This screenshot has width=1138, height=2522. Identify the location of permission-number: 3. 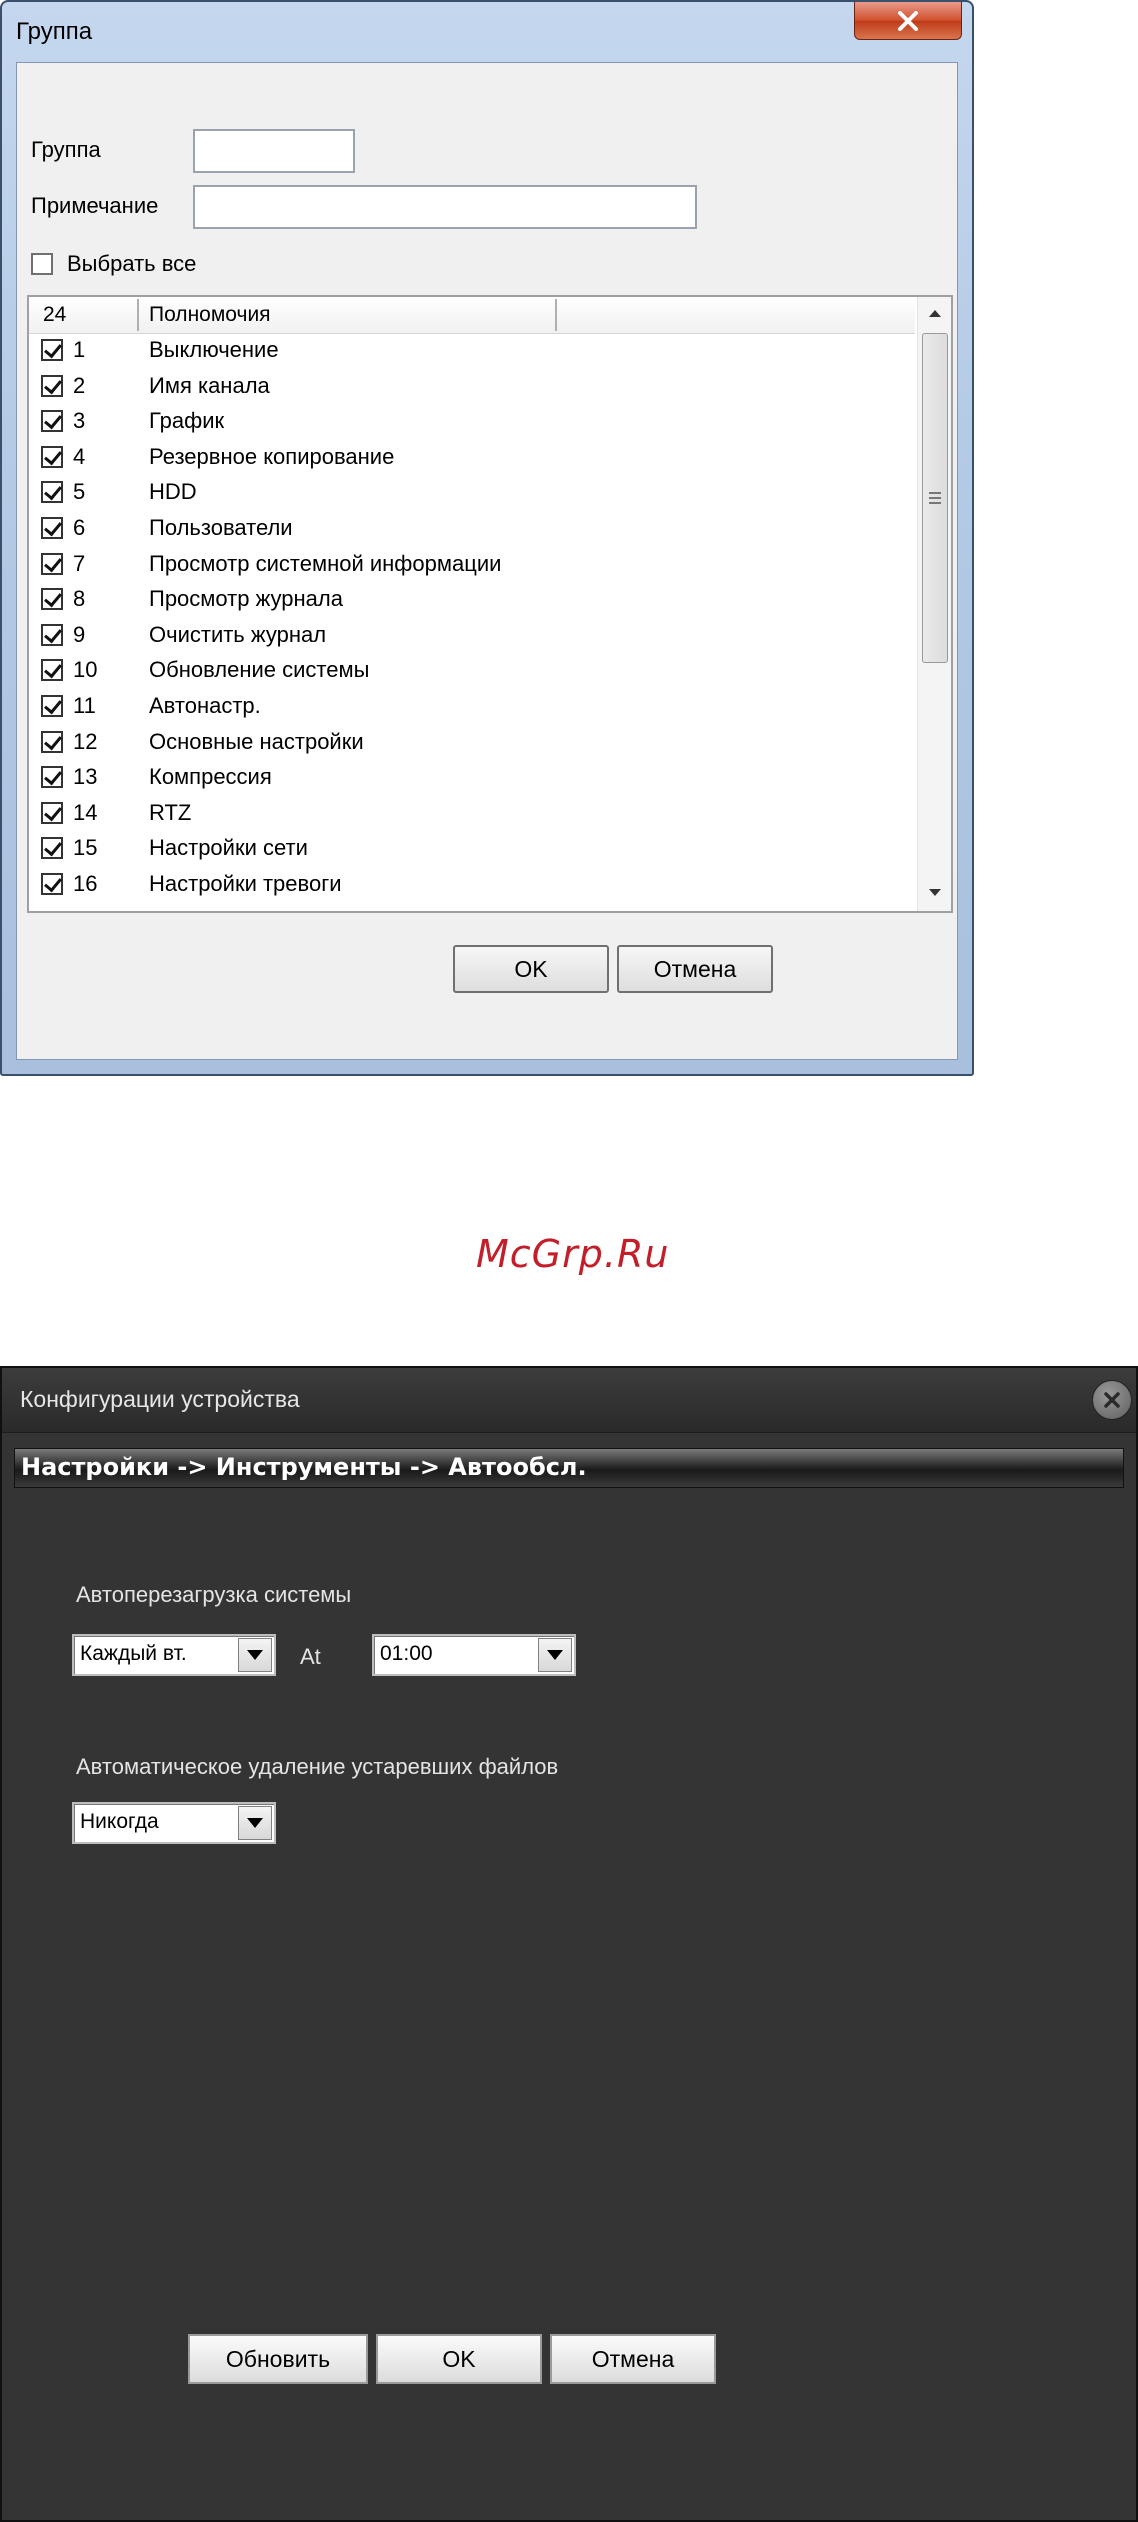
(79, 421).